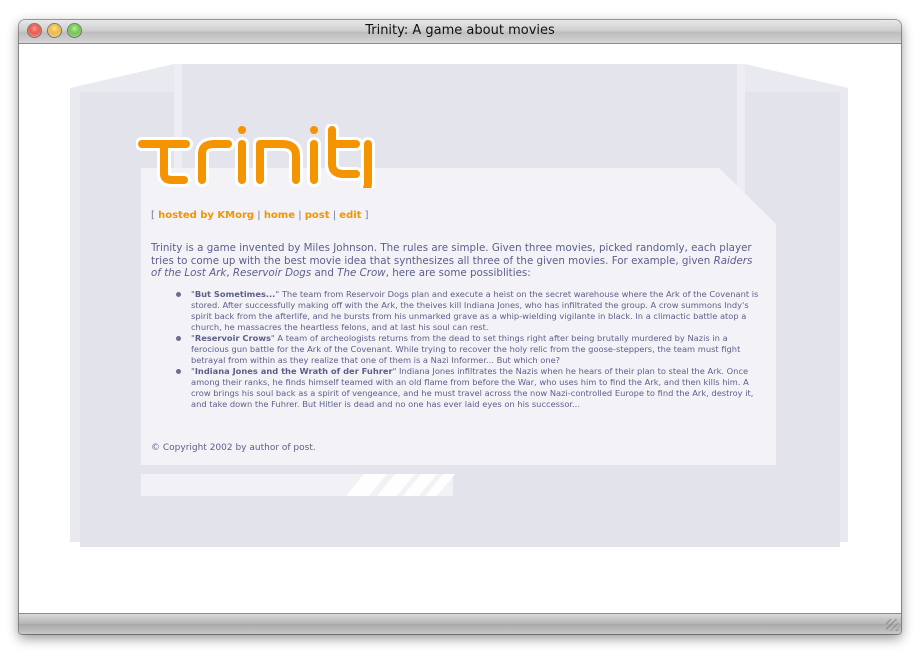  What do you see at coordinates (233, 448) in the screenshot?
I see `copyright-footer: © Copyright 2002 by author of post.` at bounding box center [233, 448].